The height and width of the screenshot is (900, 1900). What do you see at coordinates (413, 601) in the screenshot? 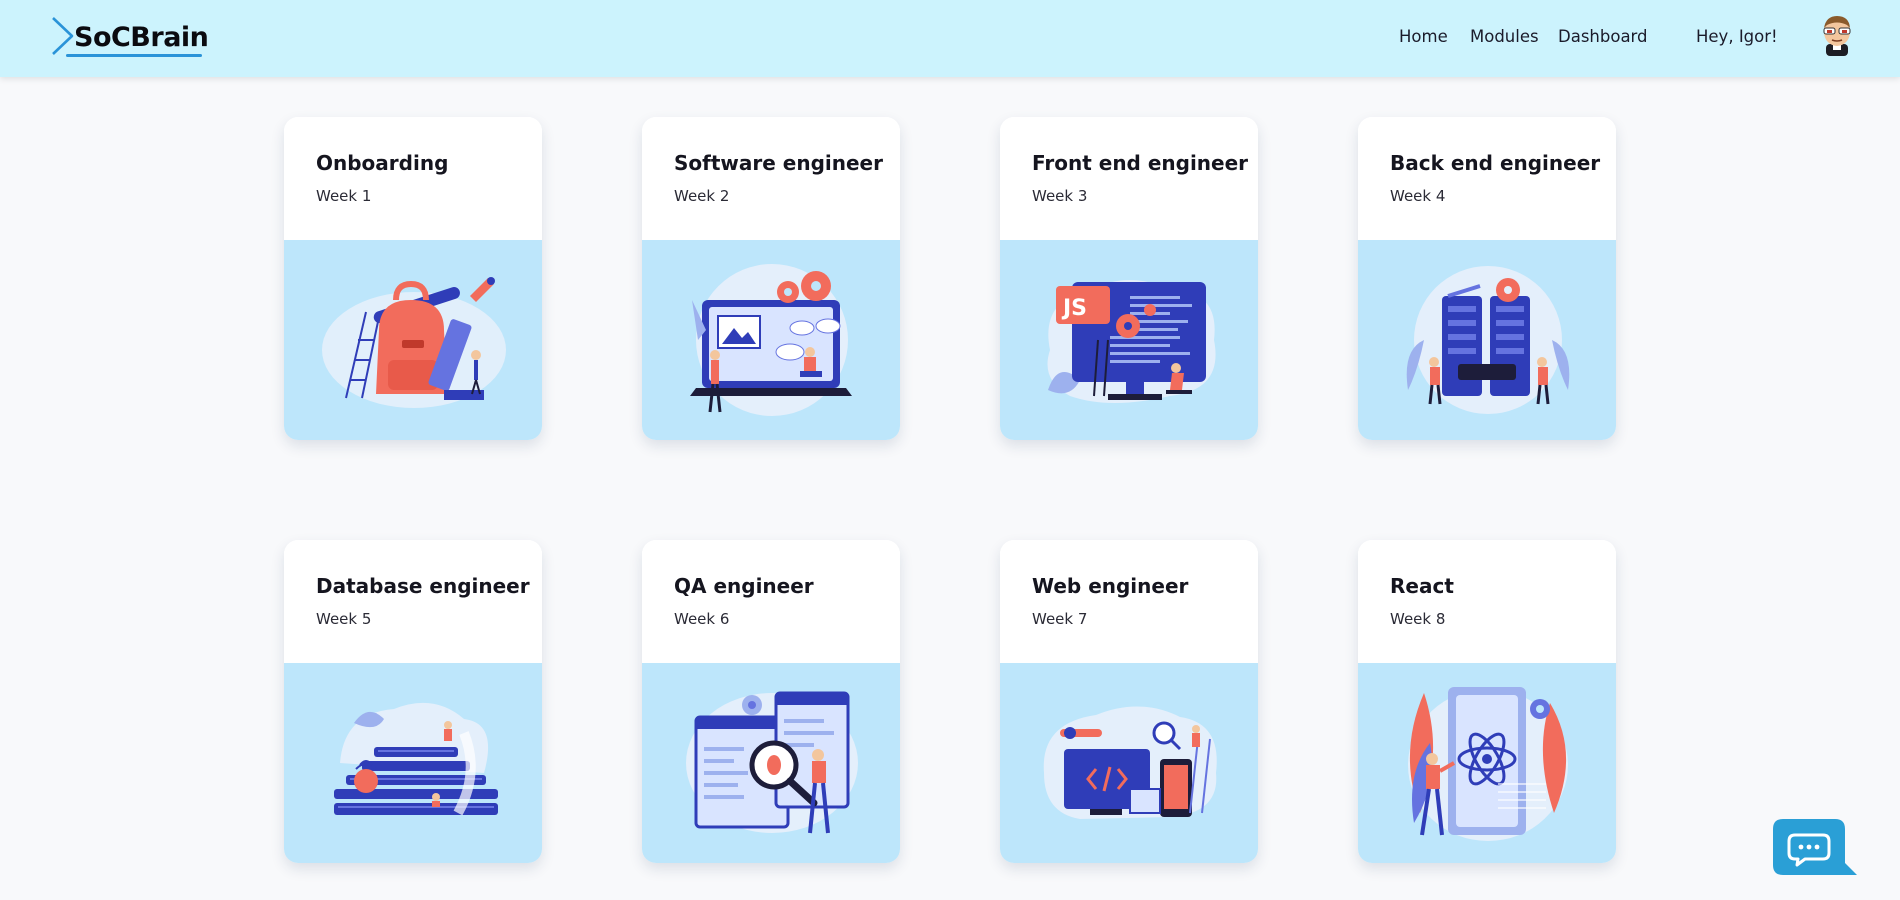
I see `card-header: Database engineer Week 5` at bounding box center [413, 601].